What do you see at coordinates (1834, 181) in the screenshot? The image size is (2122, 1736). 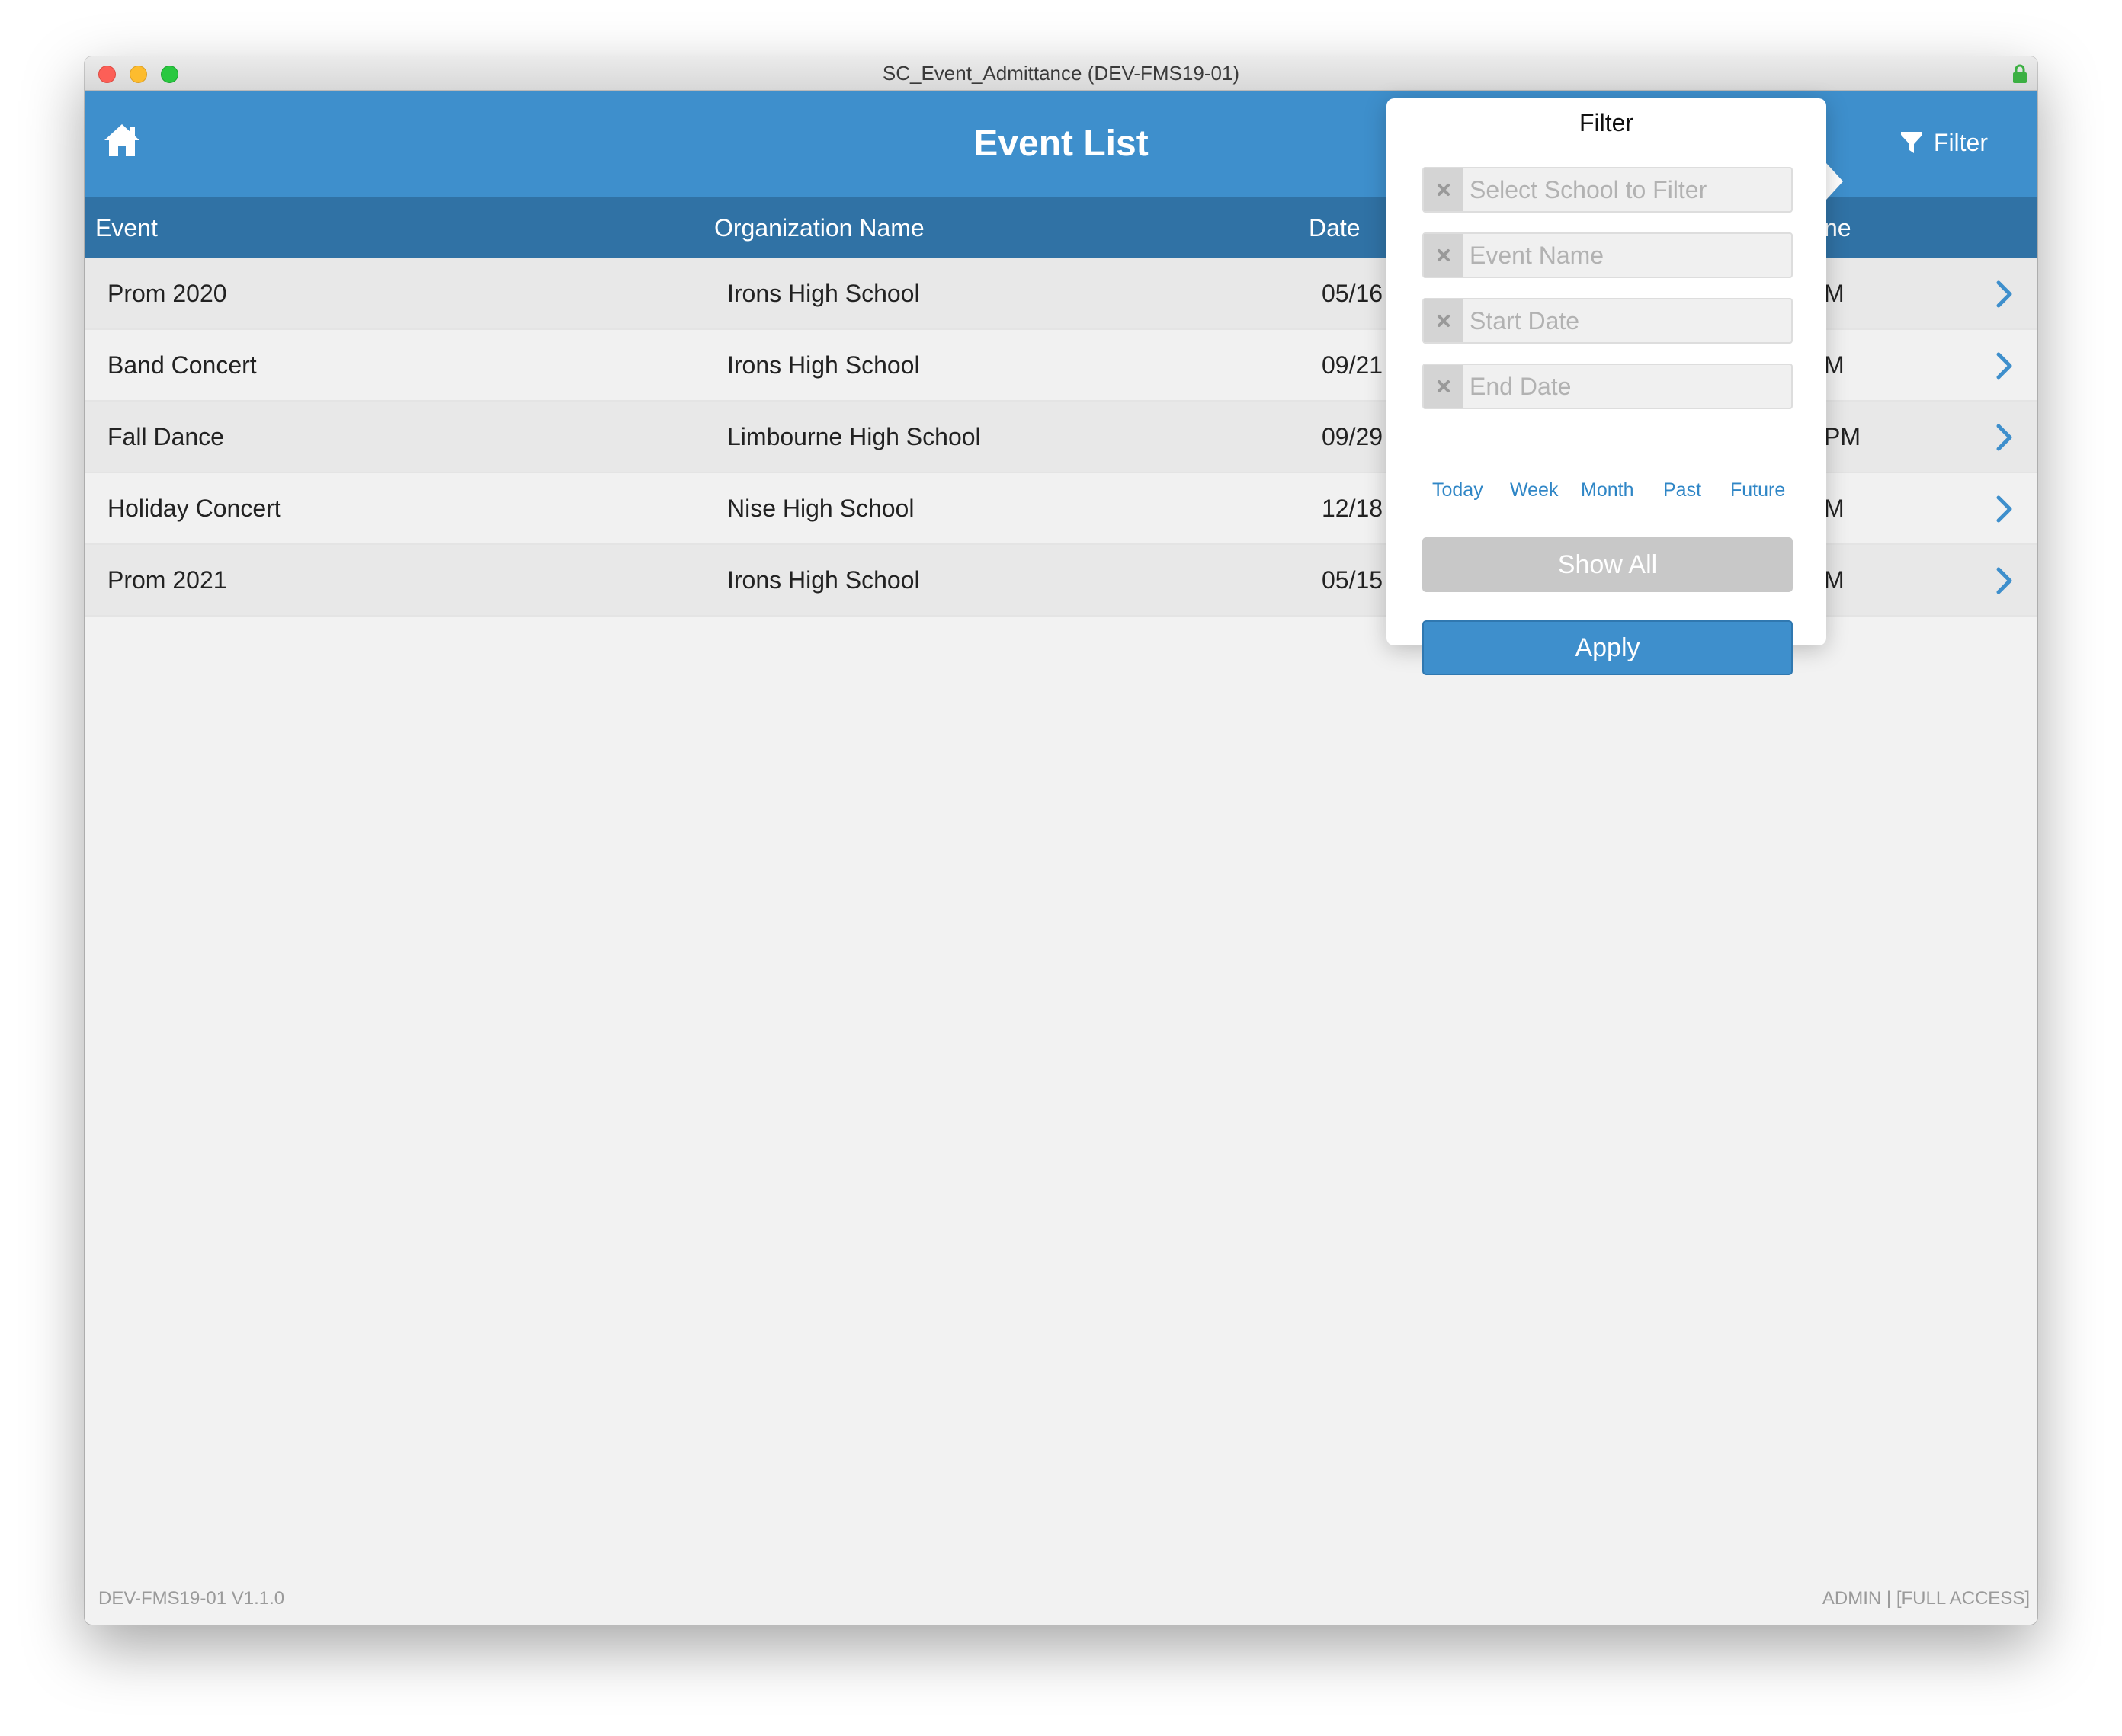 I see `popover-arrow` at bounding box center [1834, 181].